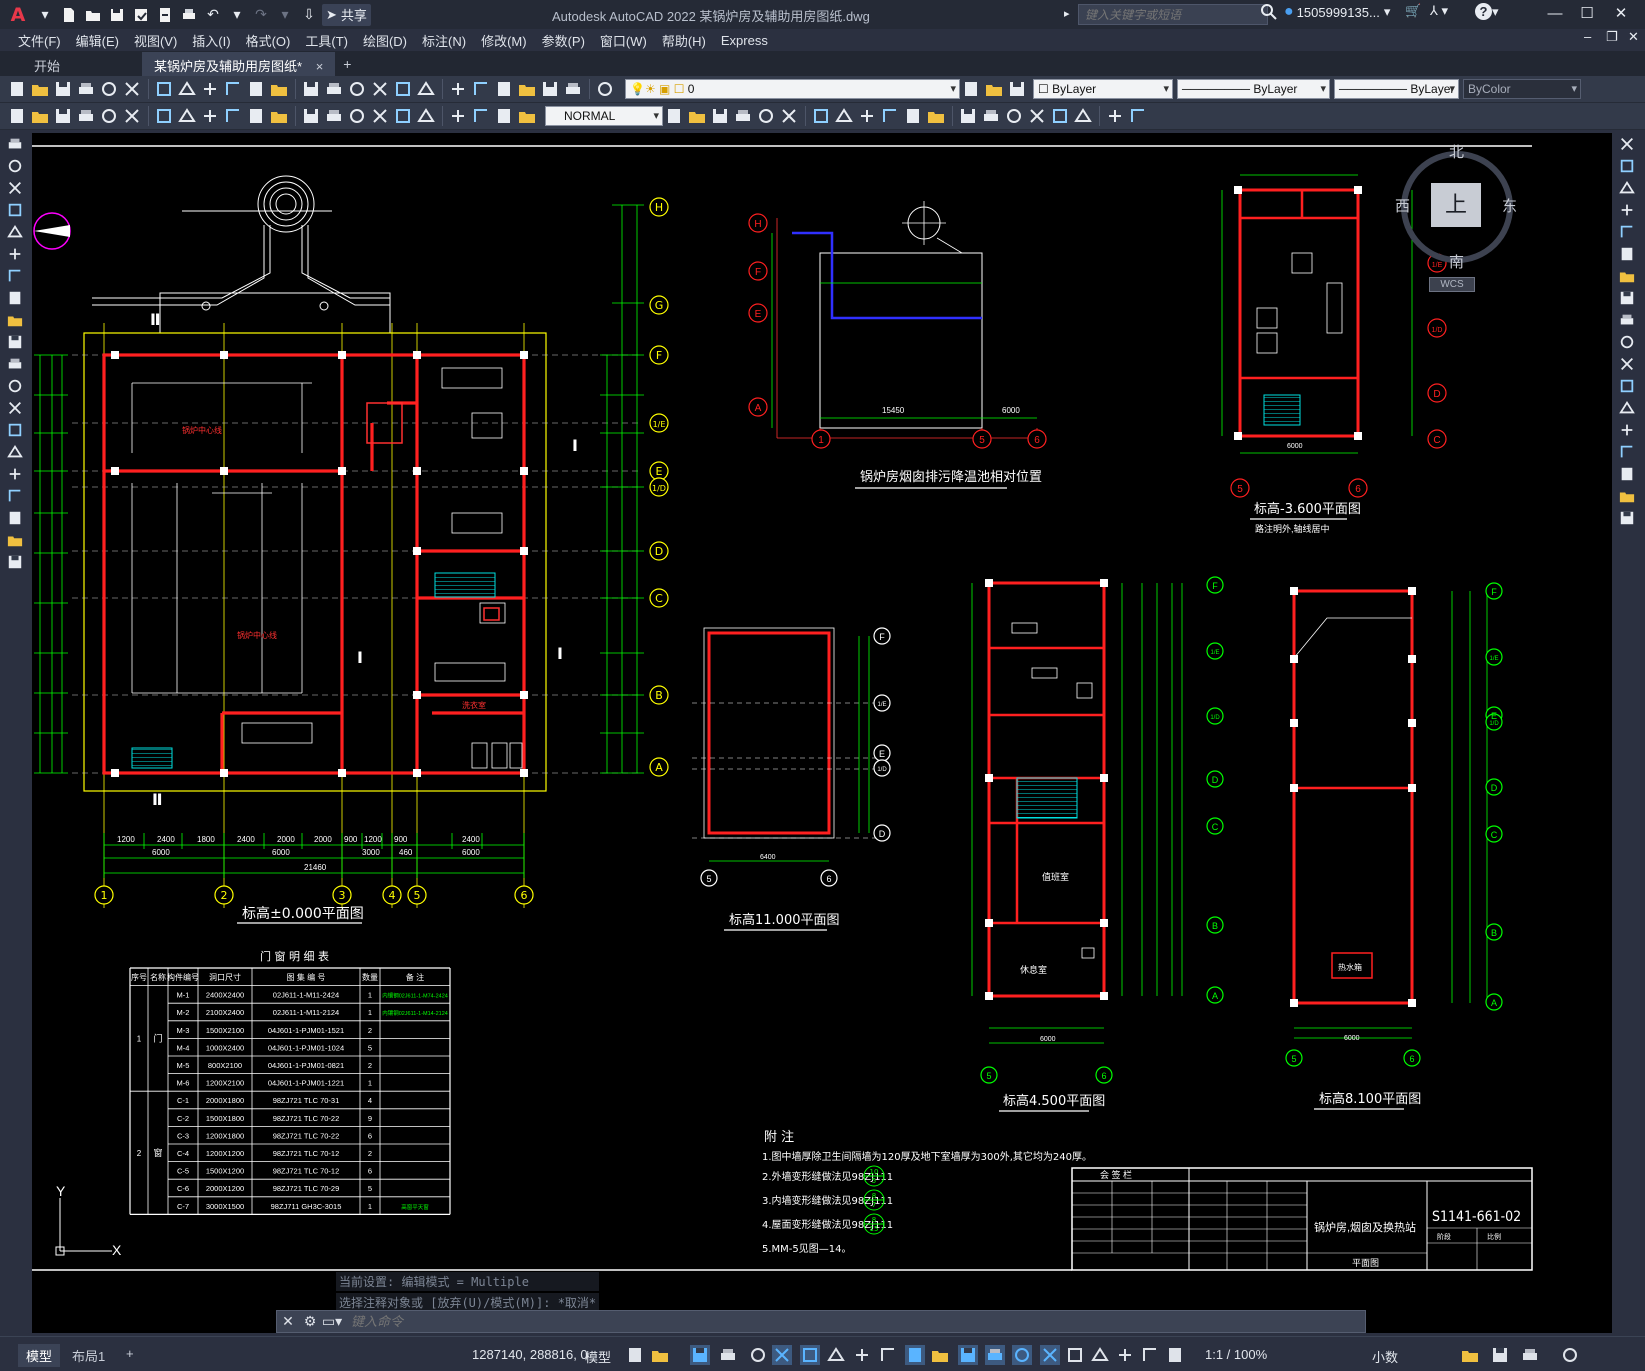  Describe the element at coordinates (793, 1321) in the screenshot. I see `command-input` at that location.